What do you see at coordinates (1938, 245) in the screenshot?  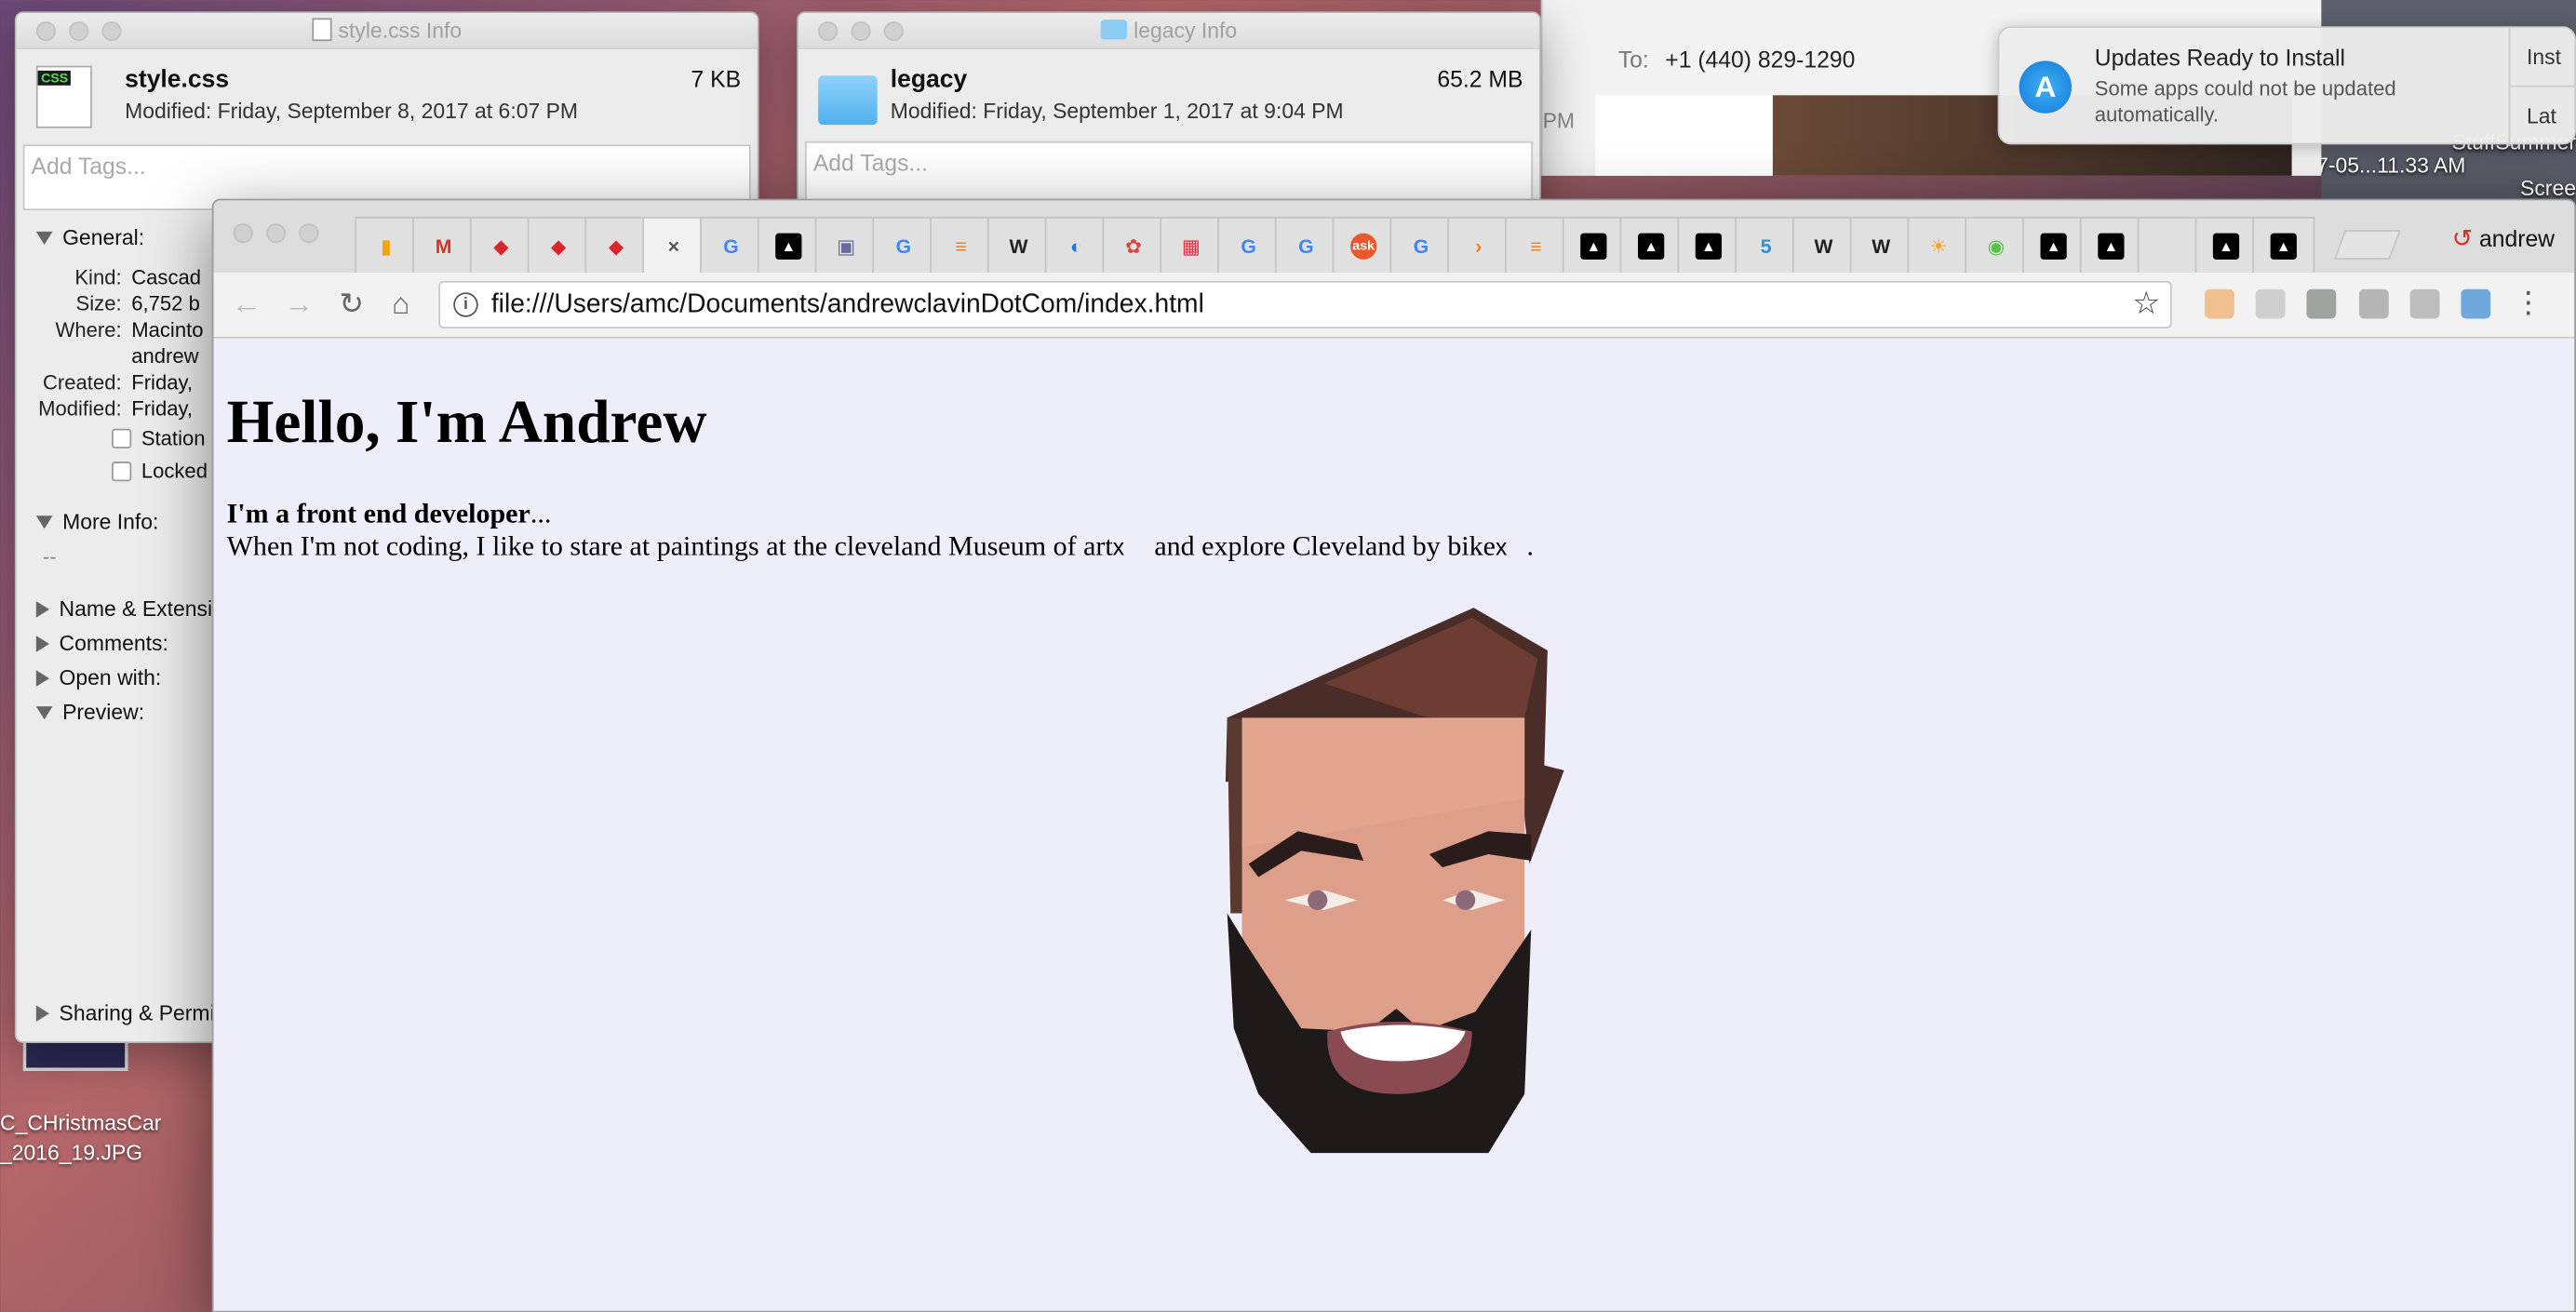 I see `browser-tab: ☀` at bounding box center [1938, 245].